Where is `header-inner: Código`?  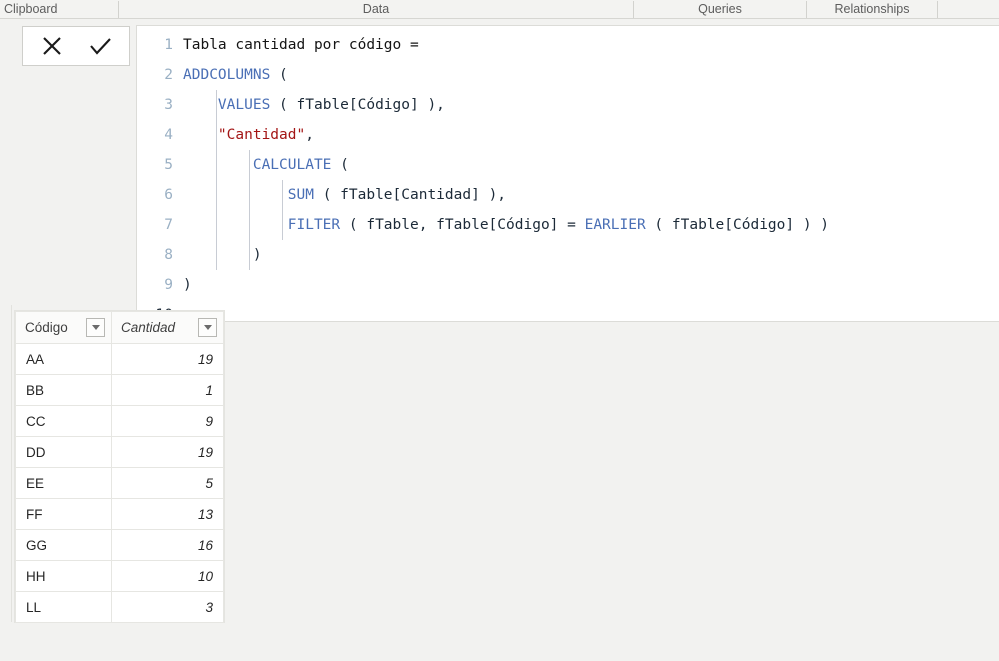
header-inner: Código is located at coordinates (65, 327).